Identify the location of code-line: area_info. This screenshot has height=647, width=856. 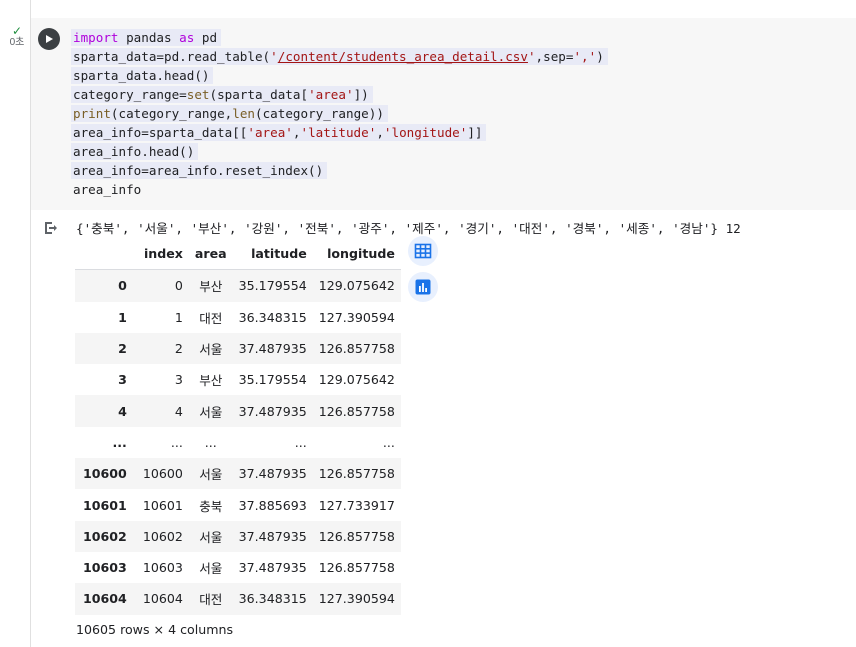
(107, 189).